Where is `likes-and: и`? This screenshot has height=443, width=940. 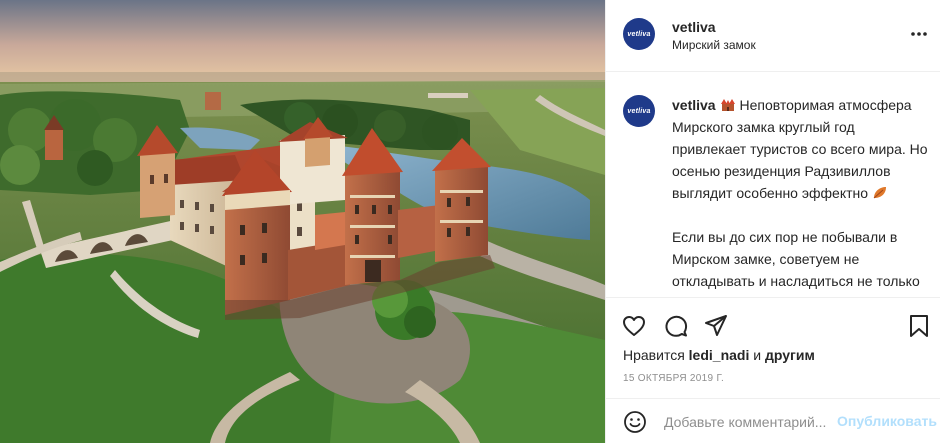 likes-and: и is located at coordinates (757, 355).